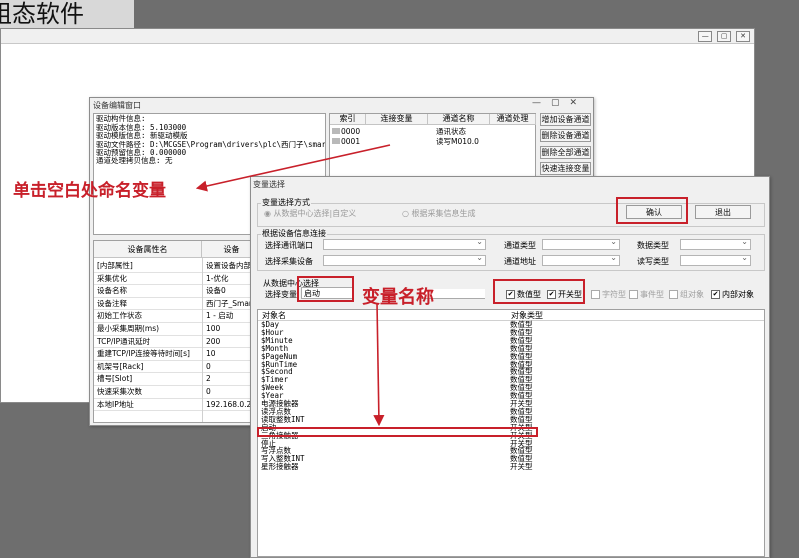 This screenshot has width=799, height=558. I want to click on annotation-arrows, so click(293, 285).